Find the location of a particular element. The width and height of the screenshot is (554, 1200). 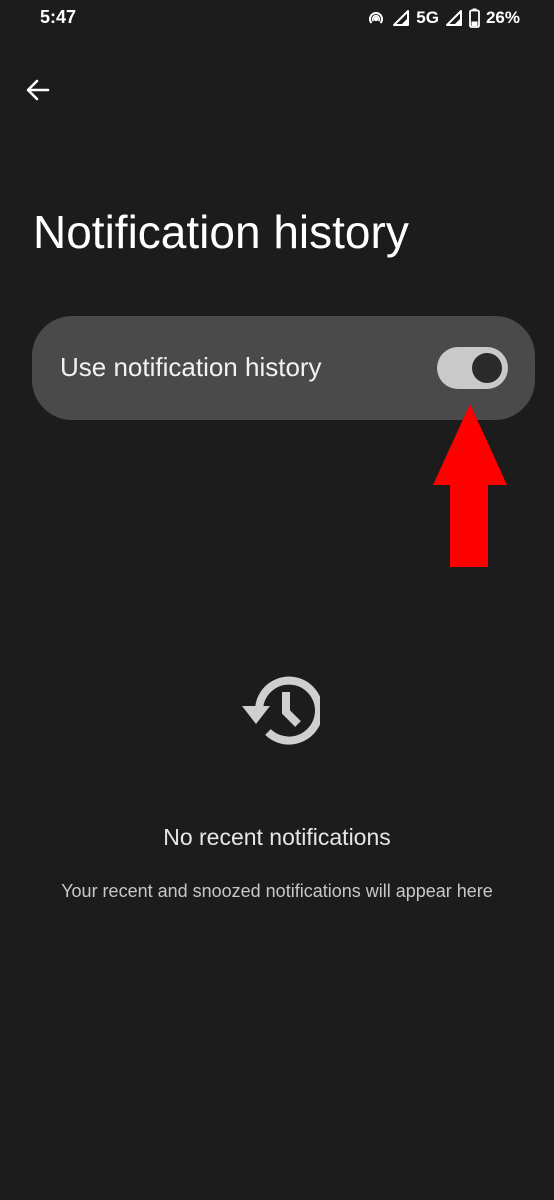

status-icons: 5G 26% is located at coordinates (443, 18).